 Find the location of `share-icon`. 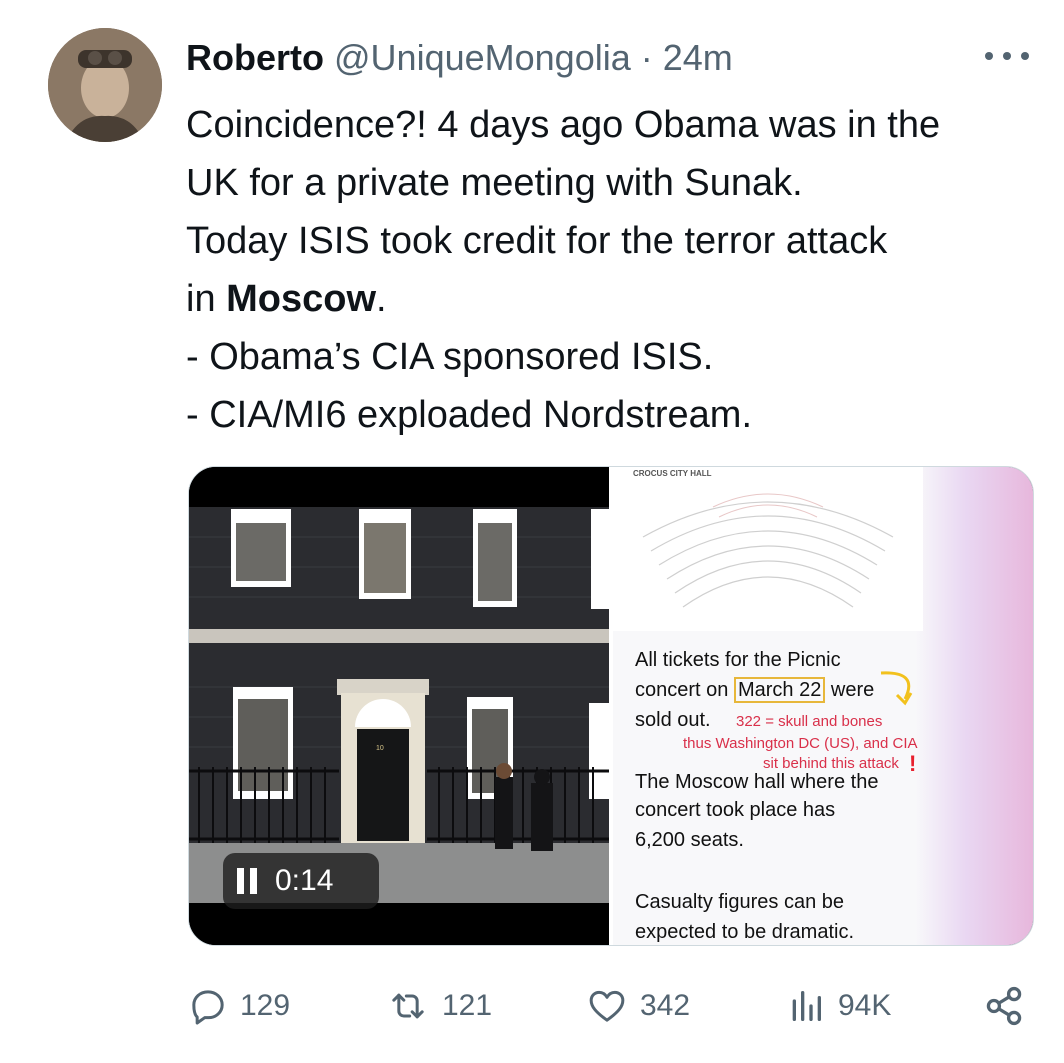

share-icon is located at coordinates (1004, 1006).